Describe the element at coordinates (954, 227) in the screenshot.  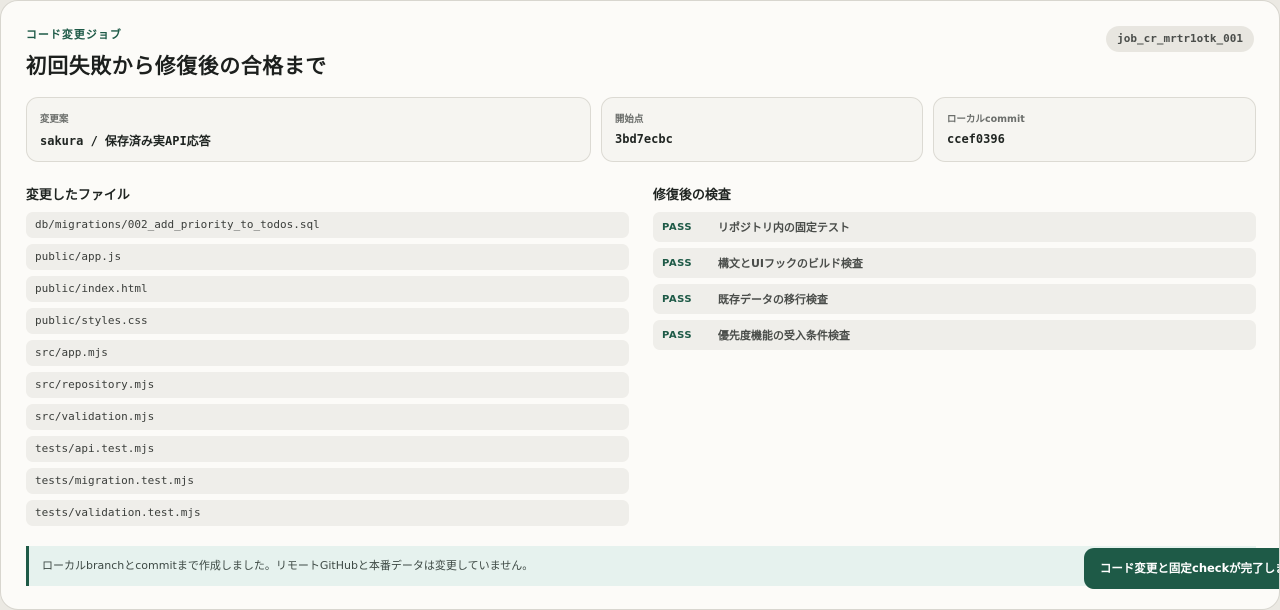
I see `check-item: PASS リポジトリ内の固定テスト` at that location.